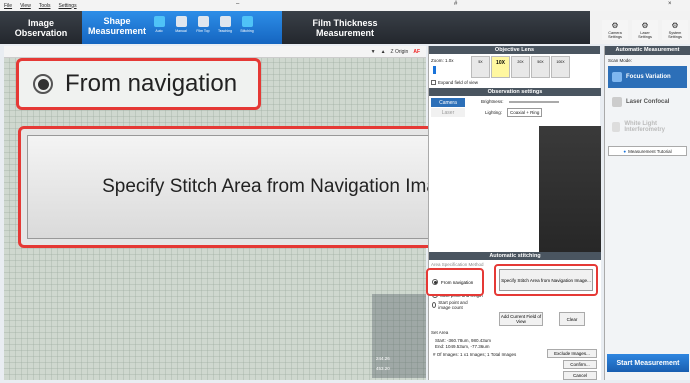 The image size is (690, 383). I want to click on lens-50x: 50X, so click(540, 67).